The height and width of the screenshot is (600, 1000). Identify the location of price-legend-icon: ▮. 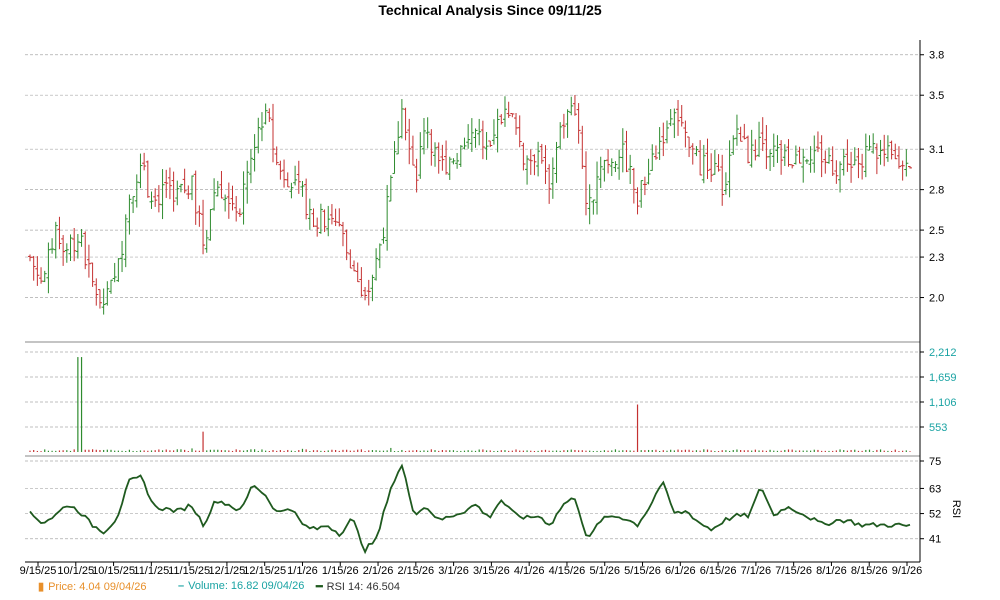
(41, 587).